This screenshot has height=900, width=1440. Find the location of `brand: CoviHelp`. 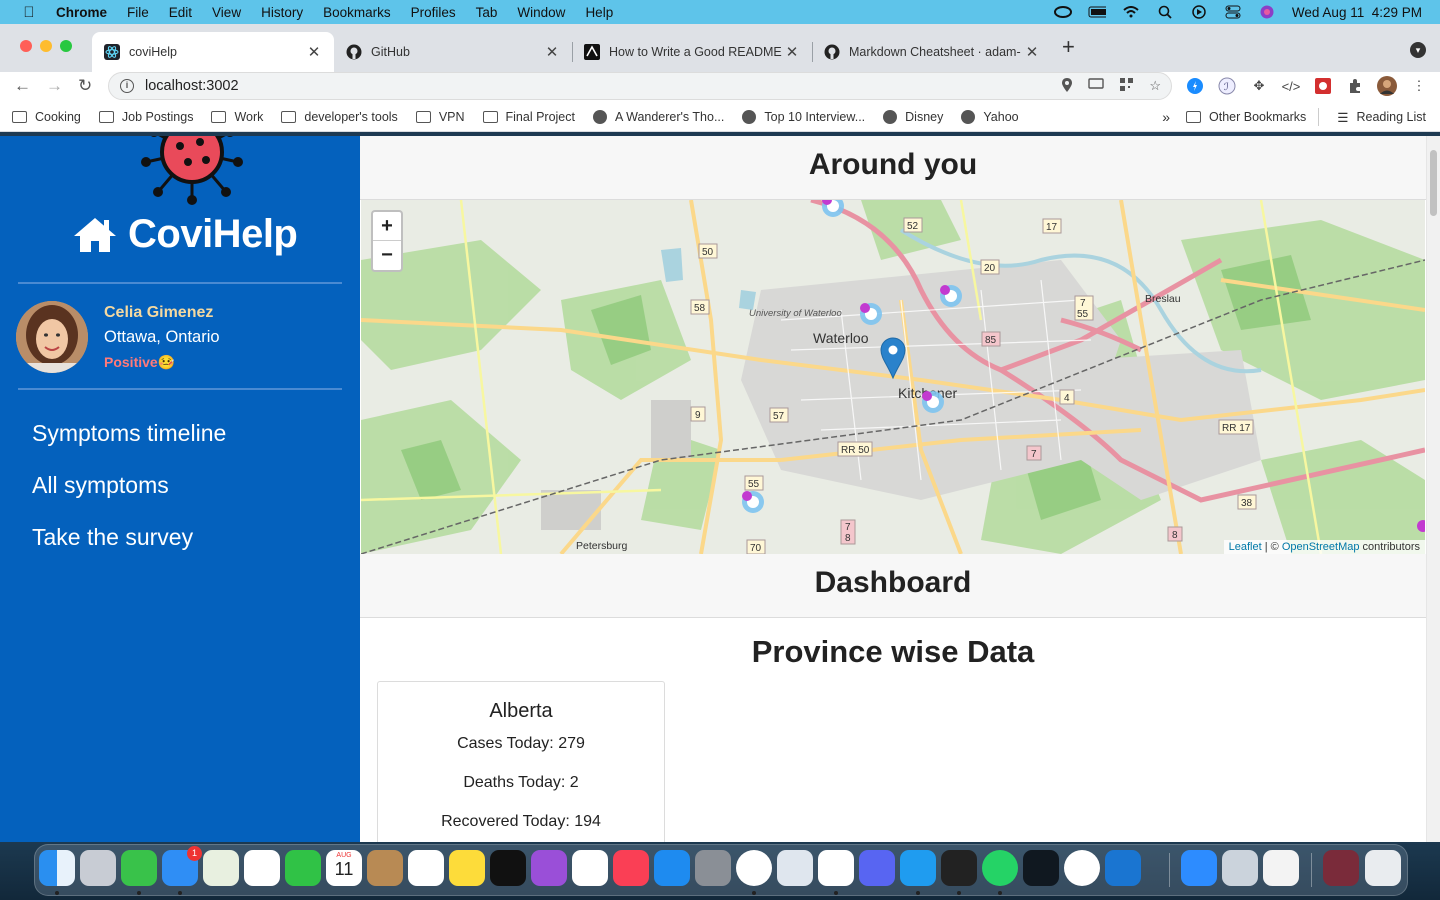

brand: CoviHelp is located at coordinates (185, 234).